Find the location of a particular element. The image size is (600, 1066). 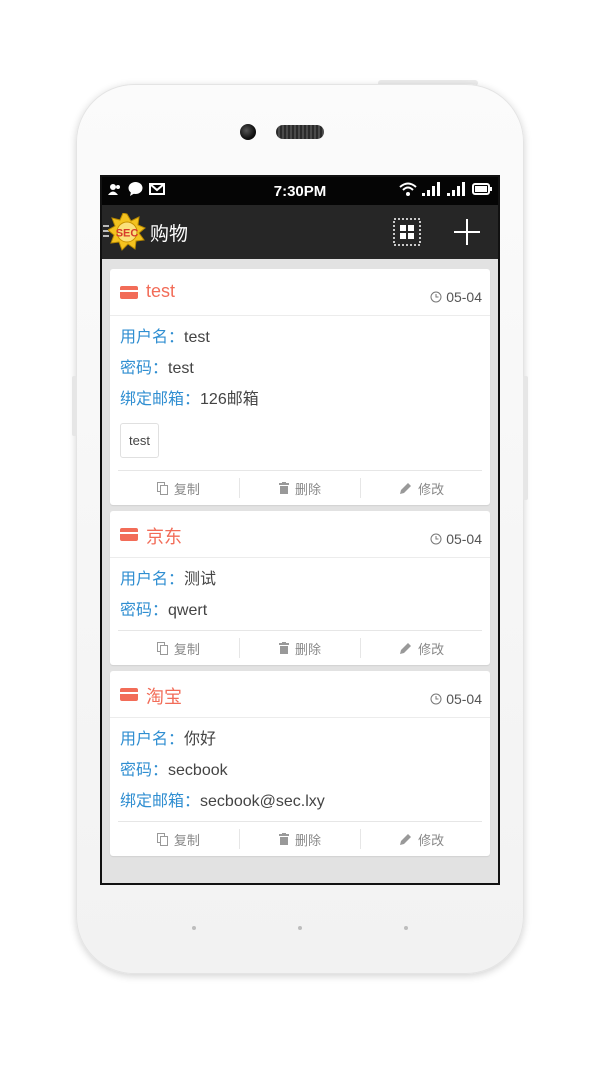

password-row: 密码：qwert is located at coordinates (300, 610).